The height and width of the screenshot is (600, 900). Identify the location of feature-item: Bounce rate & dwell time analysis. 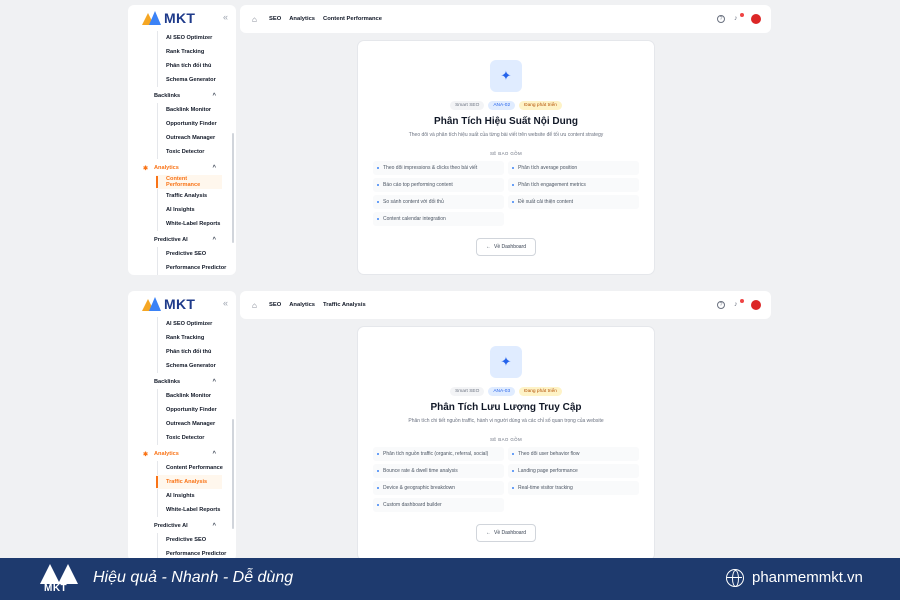
(438, 471).